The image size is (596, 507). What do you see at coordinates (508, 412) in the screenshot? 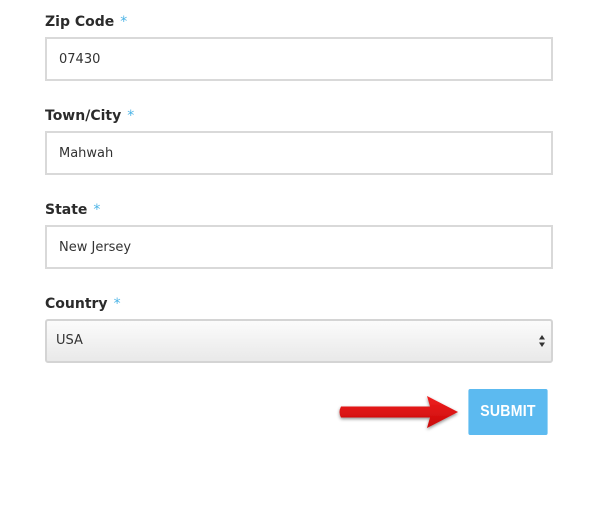
I see `submit-button: SUBMIT` at bounding box center [508, 412].